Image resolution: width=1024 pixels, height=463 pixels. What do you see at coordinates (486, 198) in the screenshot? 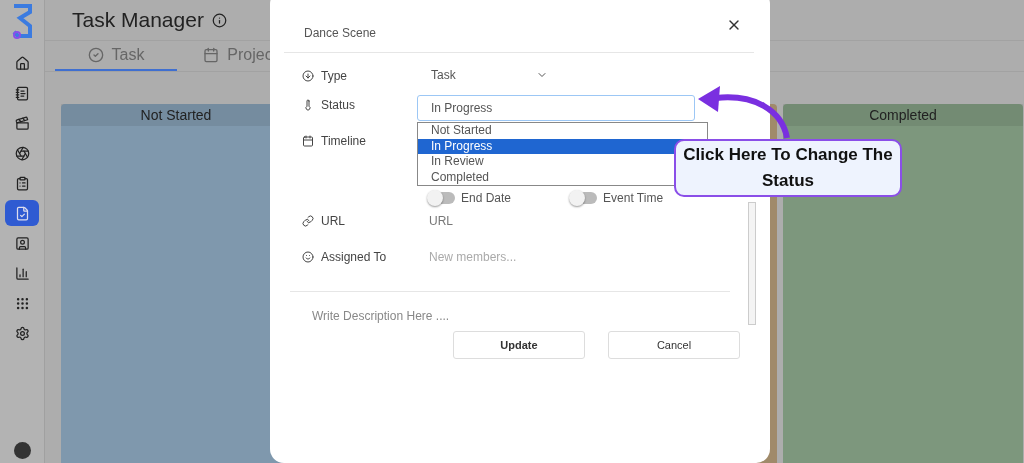
I see `toggle-label: End Date` at bounding box center [486, 198].